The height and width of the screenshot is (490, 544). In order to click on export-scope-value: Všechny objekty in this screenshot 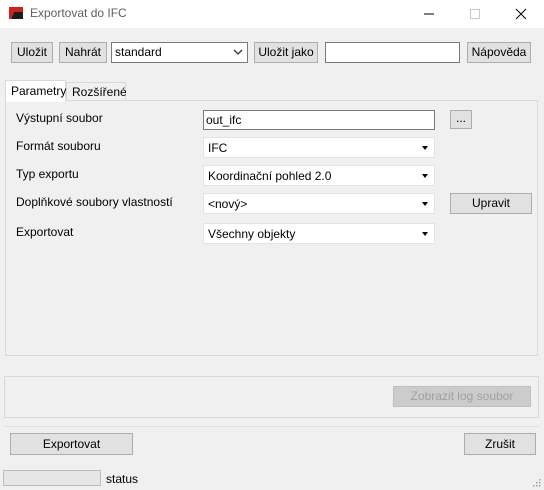, I will do `click(252, 234)`.